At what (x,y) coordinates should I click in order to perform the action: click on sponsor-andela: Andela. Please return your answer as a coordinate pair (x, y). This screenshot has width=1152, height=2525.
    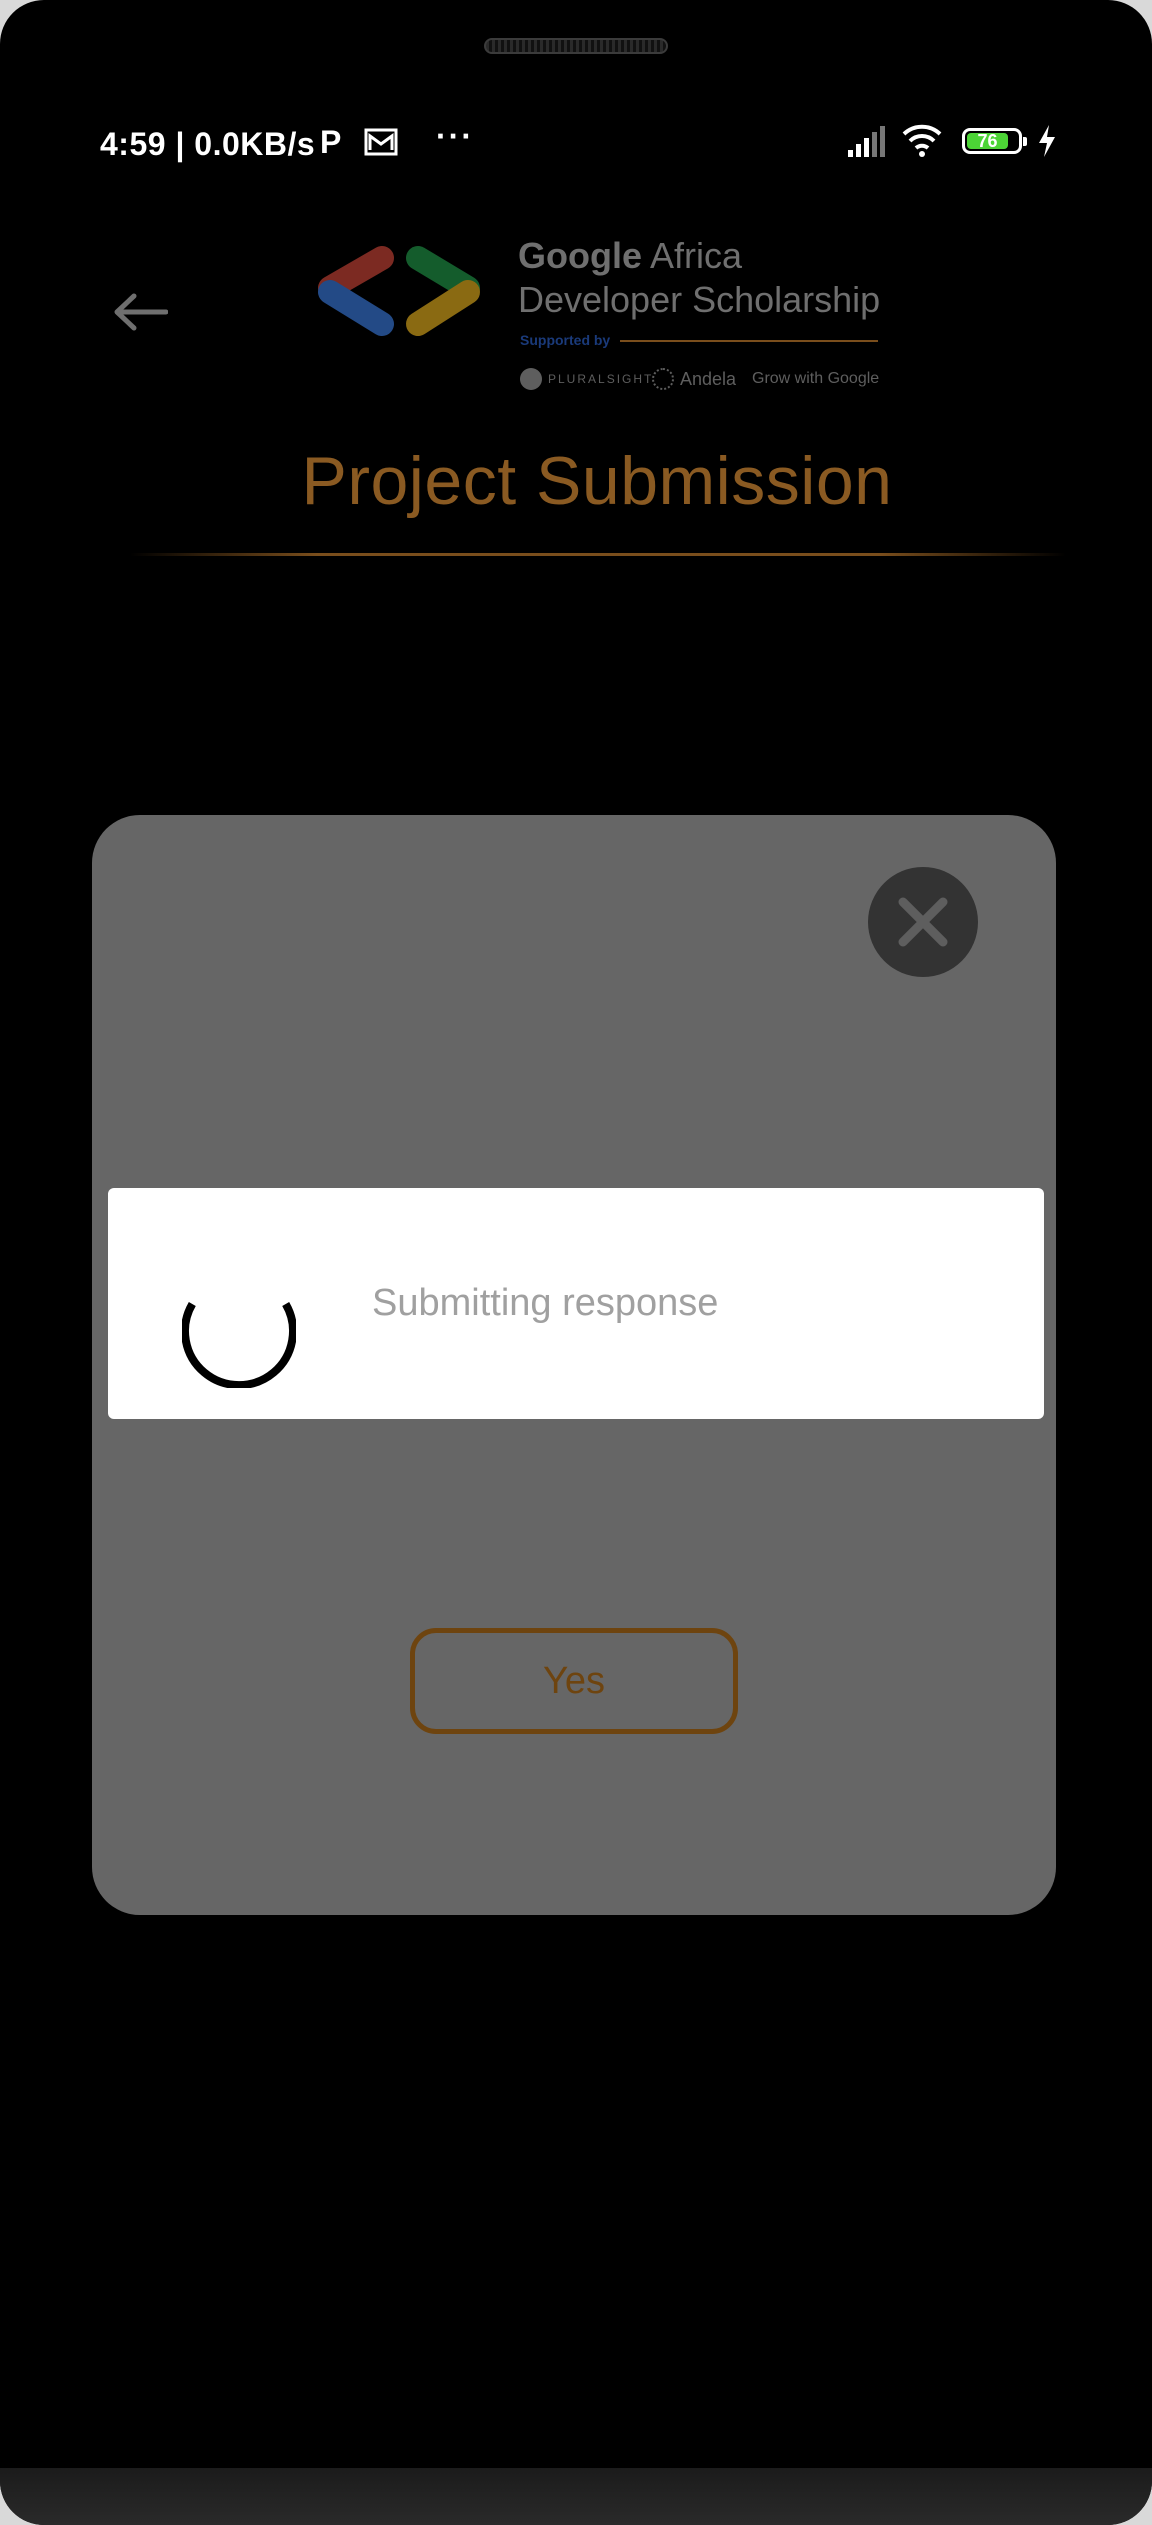
    Looking at the image, I should click on (694, 379).